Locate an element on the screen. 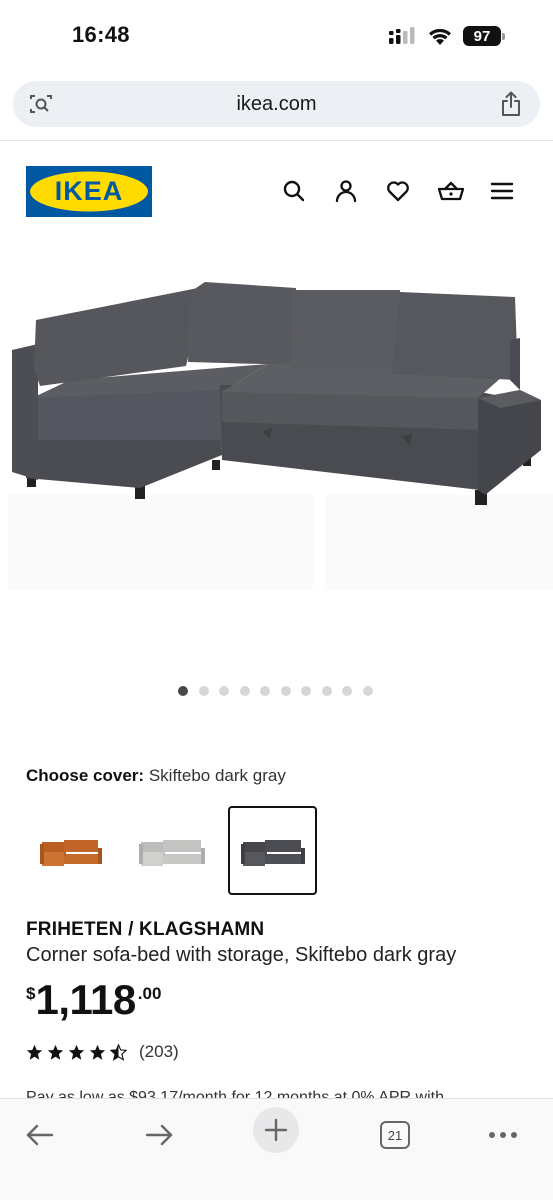 This screenshot has width=553, height=1200. battery-icon: 97 is located at coordinates (484, 36).